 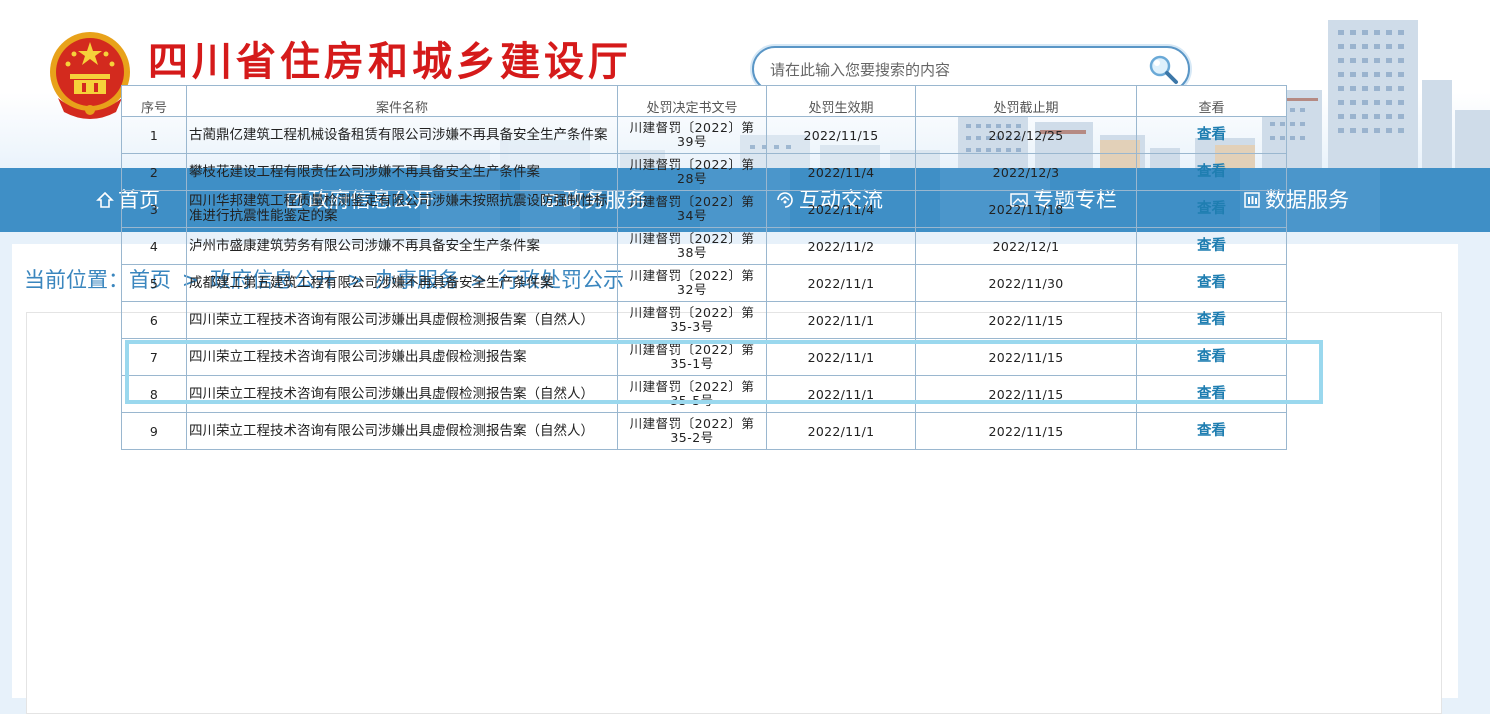 I want to click on column-header-view: 查看, so click(x=1211, y=101).